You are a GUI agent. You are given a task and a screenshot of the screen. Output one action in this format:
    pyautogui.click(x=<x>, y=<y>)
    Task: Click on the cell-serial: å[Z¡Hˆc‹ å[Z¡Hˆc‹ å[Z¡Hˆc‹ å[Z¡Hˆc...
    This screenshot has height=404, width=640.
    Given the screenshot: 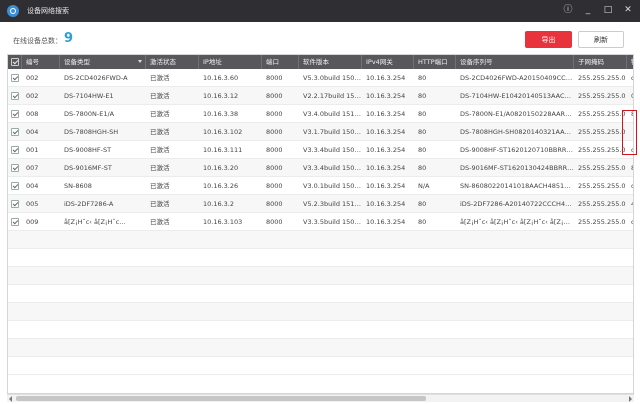 What is the action you would take?
    pyautogui.click(x=517, y=221)
    